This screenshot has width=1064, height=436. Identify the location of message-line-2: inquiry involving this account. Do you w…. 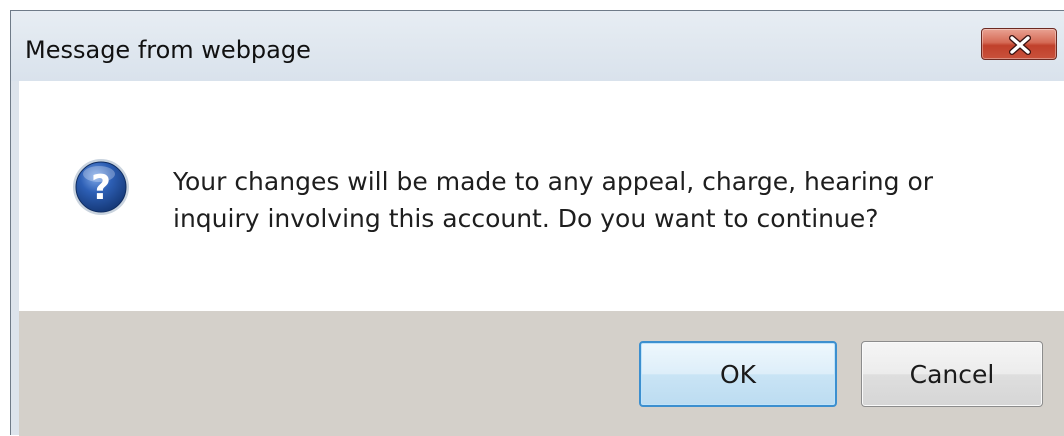
(526, 218).